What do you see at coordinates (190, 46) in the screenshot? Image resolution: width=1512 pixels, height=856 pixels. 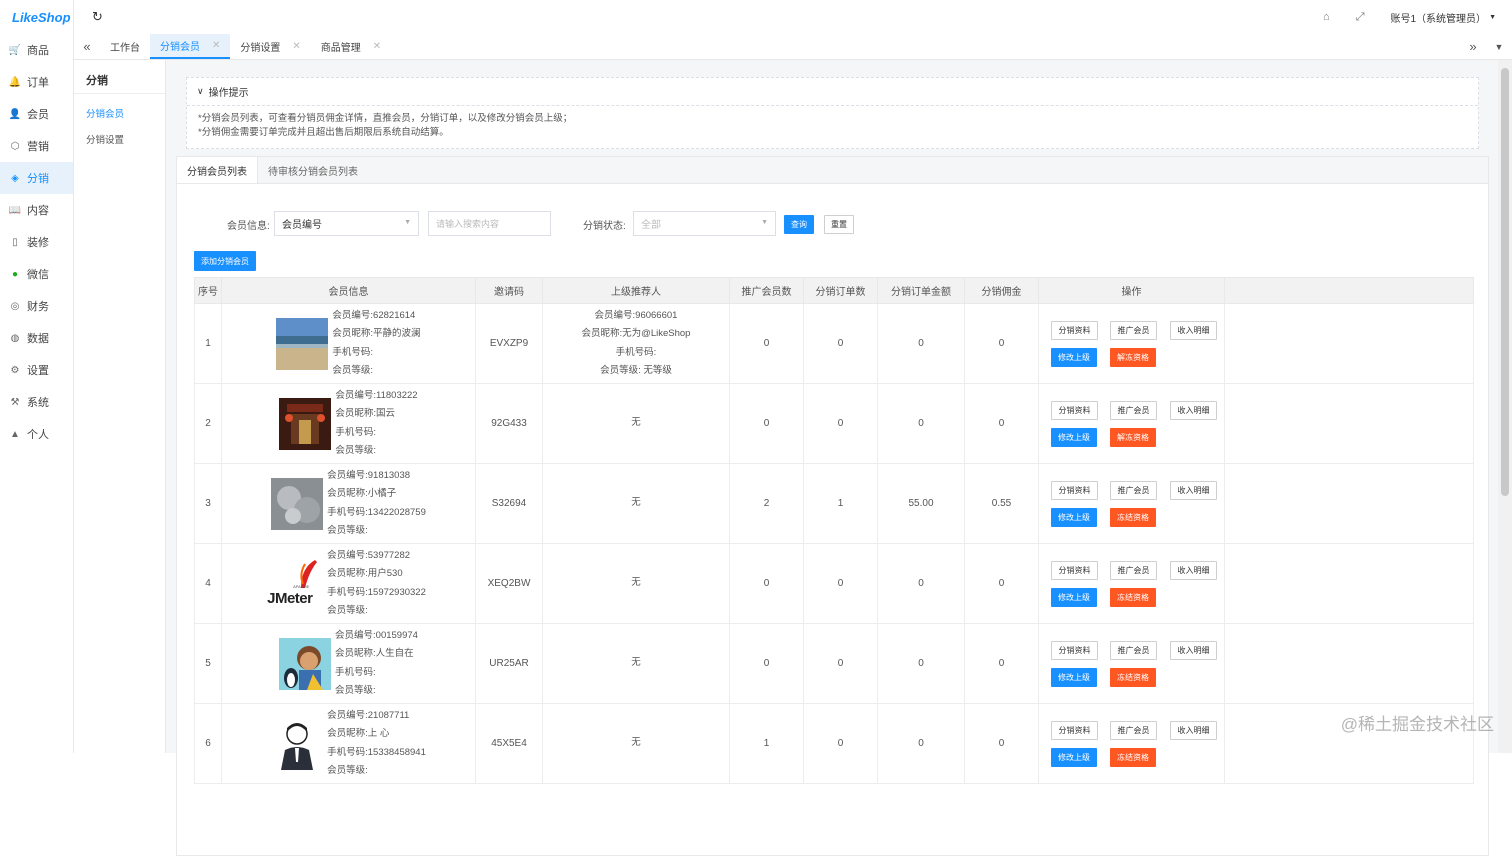 I see `tab-1: 分销会员✕` at bounding box center [190, 46].